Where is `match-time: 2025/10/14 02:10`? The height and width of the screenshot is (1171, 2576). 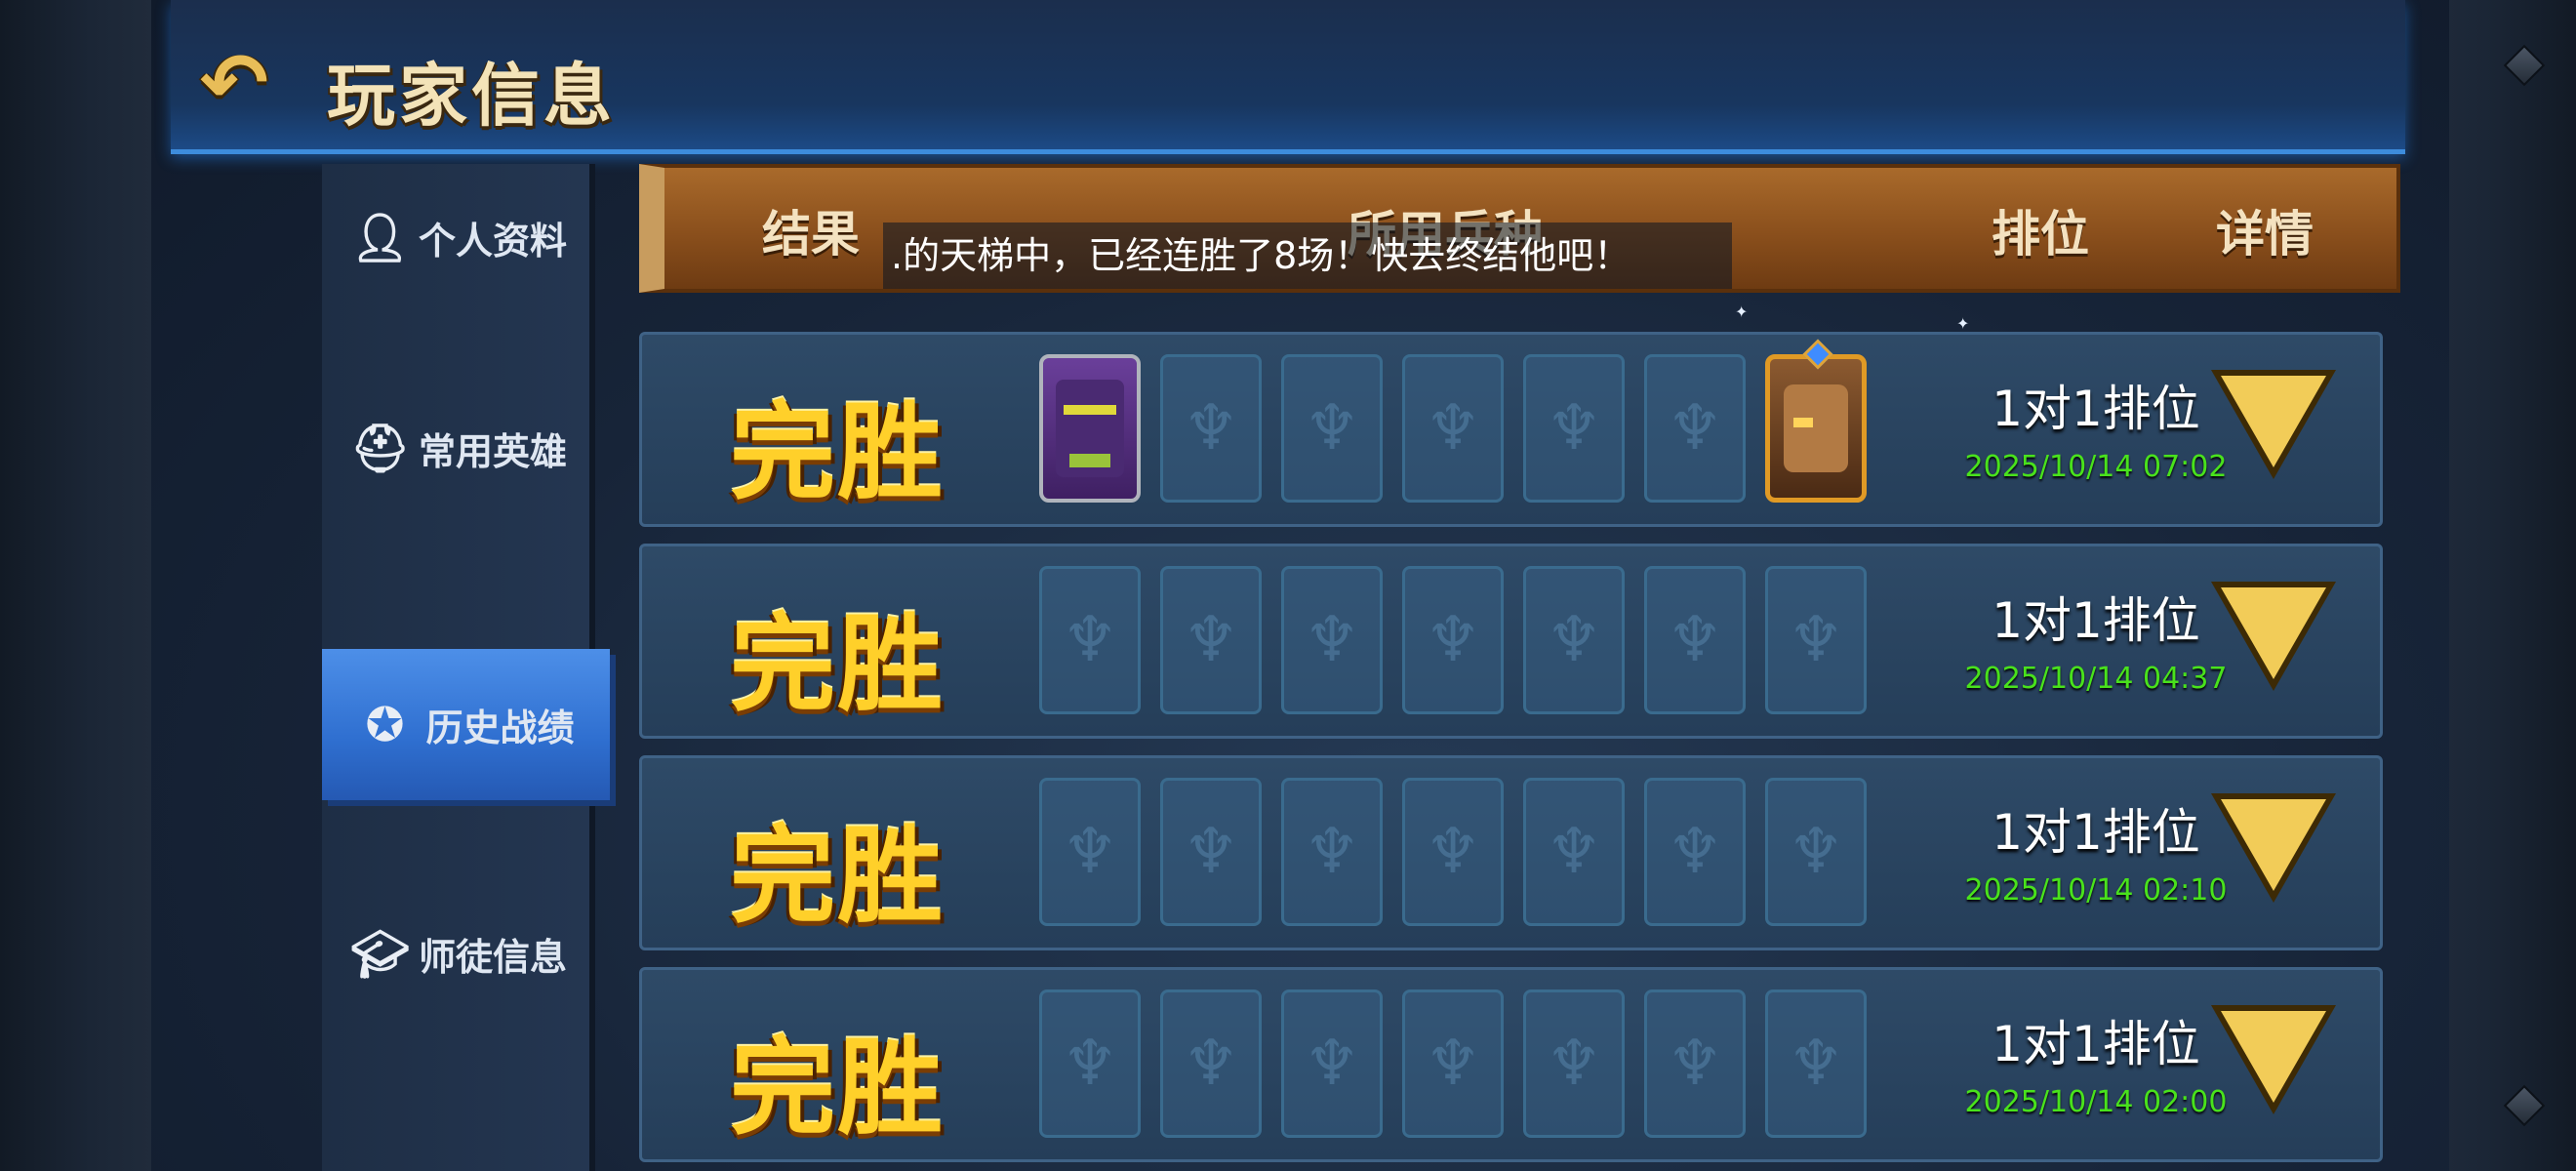 match-time: 2025/10/14 02:10 is located at coordinates (2096, 890).